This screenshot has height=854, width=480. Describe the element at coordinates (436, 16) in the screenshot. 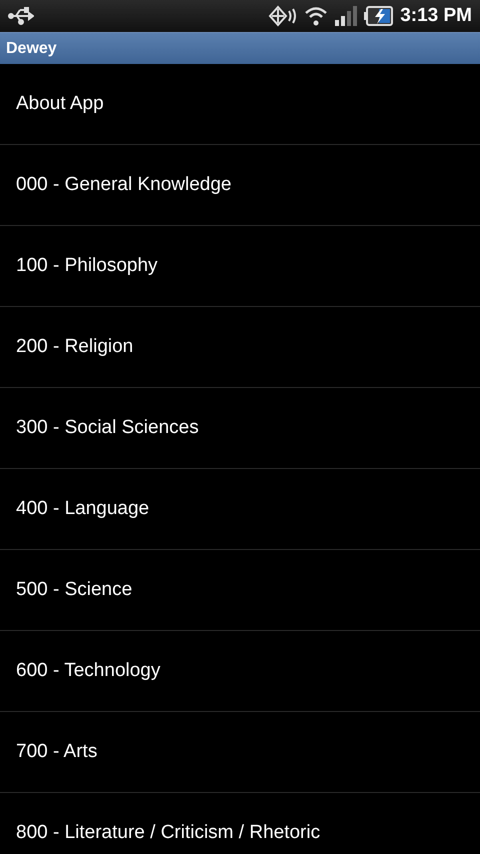

I see `clock: 3:13 PM` at that location.